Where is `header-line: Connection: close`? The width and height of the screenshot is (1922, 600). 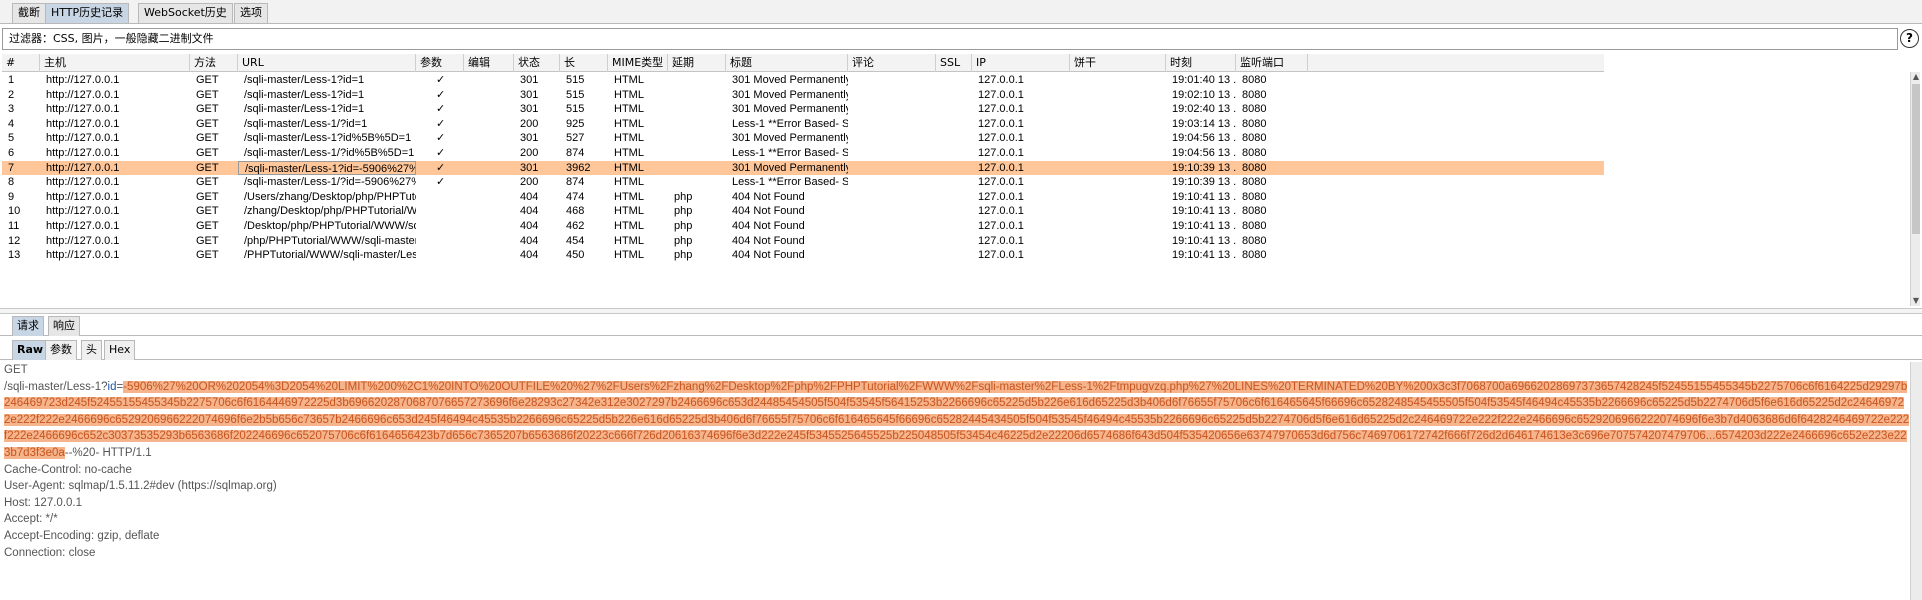
header-line: Connection: close is located at coordinates (50, 552).